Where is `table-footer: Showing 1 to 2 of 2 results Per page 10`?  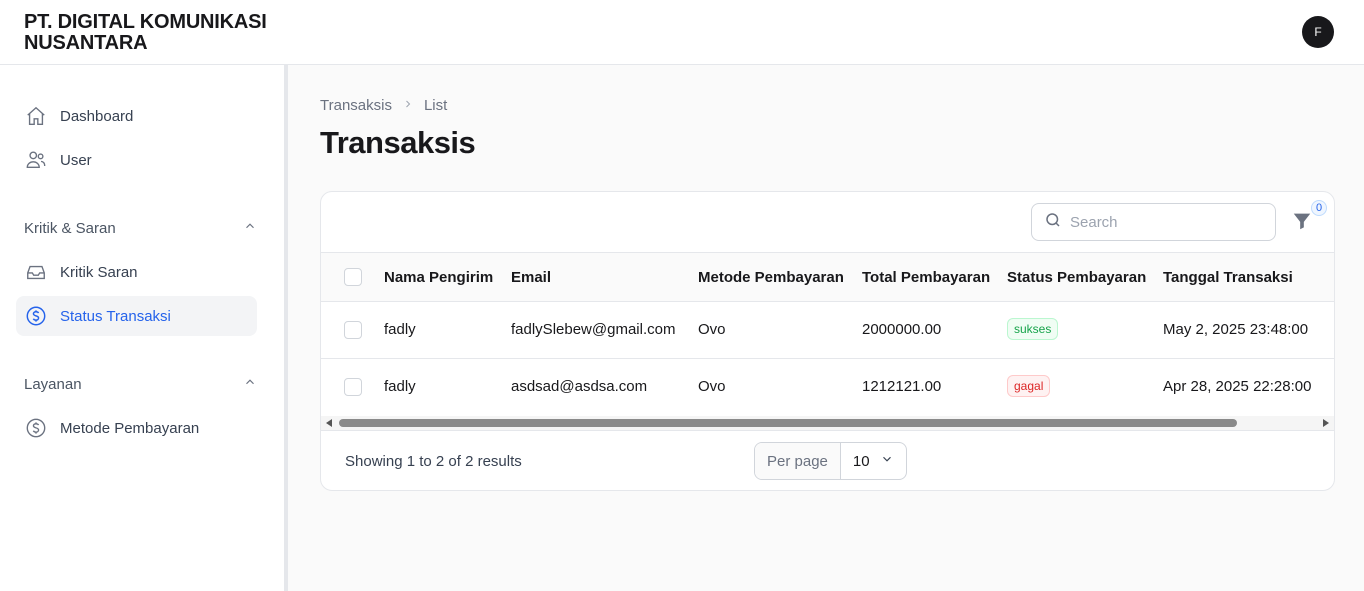 table-footer: Showing 1 to 2 of 2 results Per page 10 is located at coordinates (827, 460).